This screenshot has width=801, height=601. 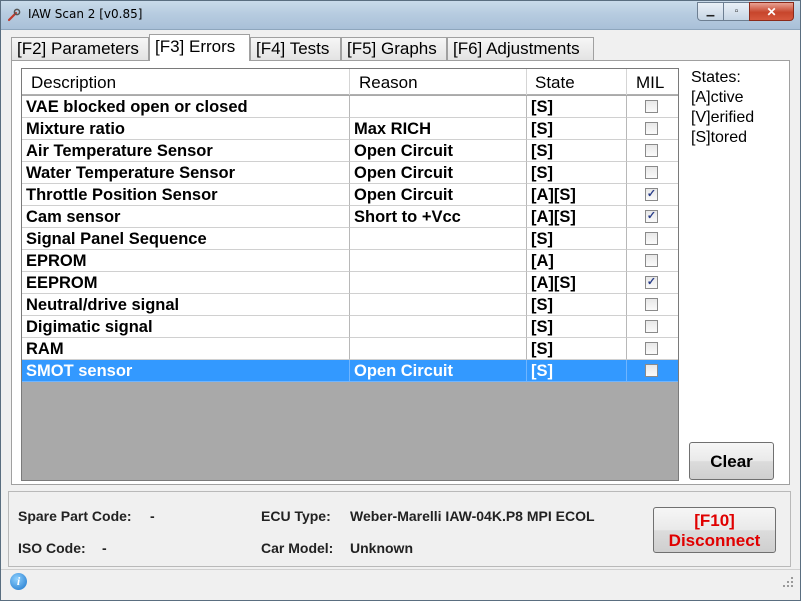 What do you see at coordinates (400, 15) in the screenshot?
I see `title-bar: IAW Scan 2 [v0.85] ▁ ▫ ✕` at bounding box center [400, 15].